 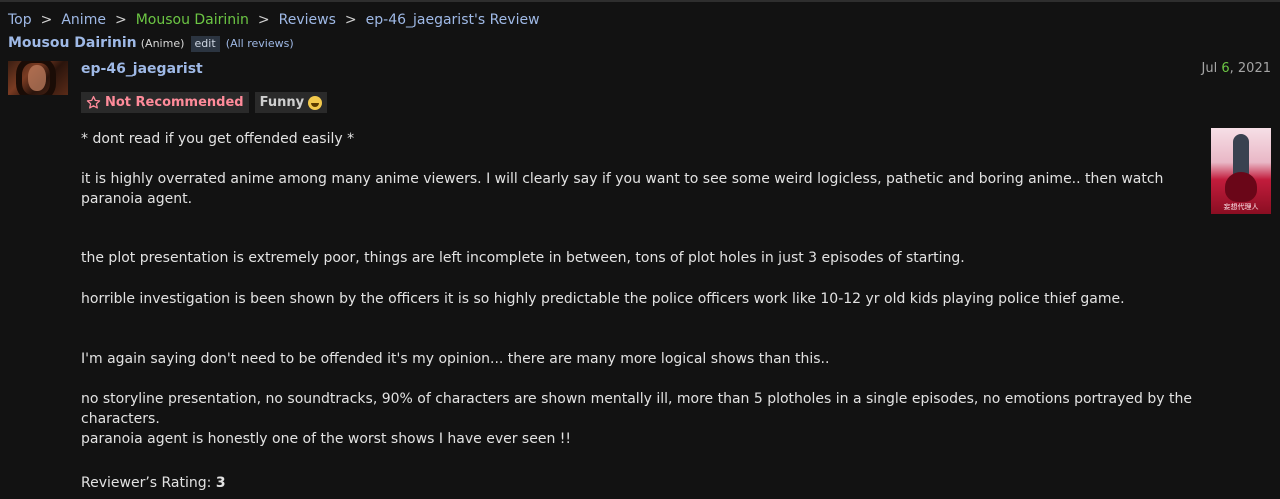 What do you see at coordinates (83, 20) in the screenshot?
I see `breadcrumb-anime: Anime` at bounding box center [83, 20].